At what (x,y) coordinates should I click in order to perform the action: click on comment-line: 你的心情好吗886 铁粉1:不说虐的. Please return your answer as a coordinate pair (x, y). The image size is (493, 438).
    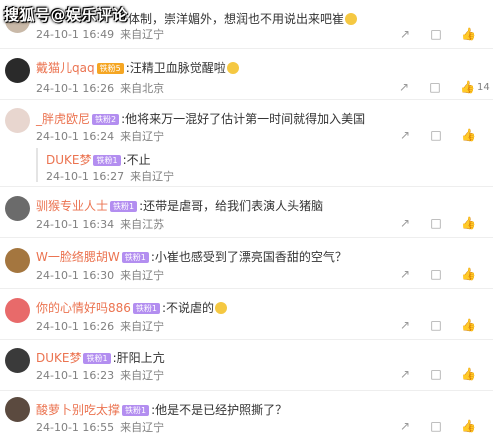
    Looking at the image, I should click on (132, 307).